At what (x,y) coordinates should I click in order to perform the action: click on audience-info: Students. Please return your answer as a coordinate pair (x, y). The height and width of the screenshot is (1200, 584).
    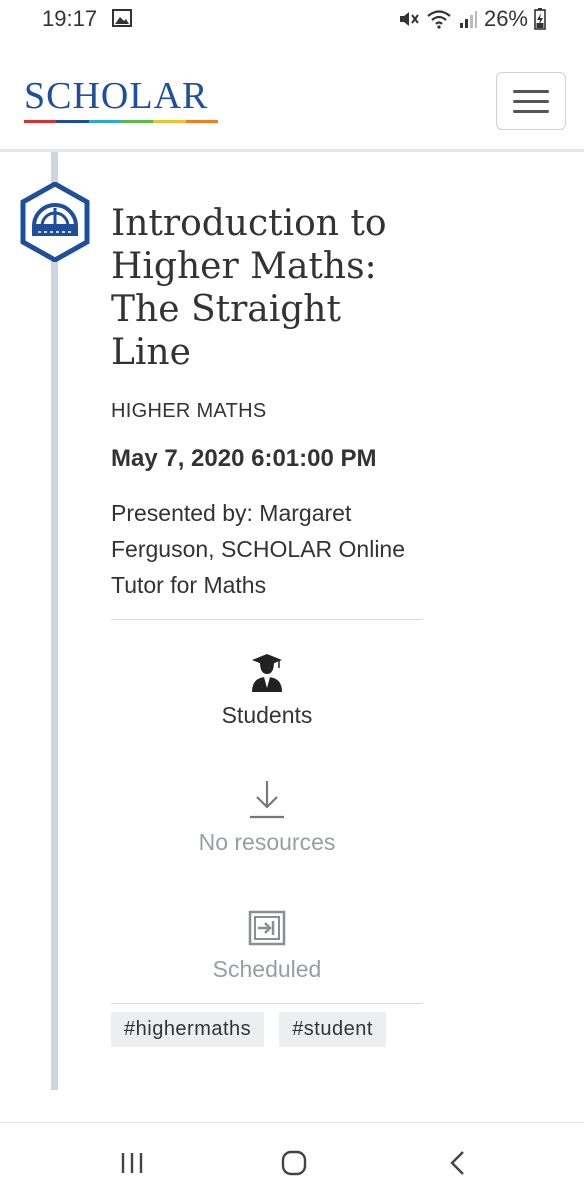
    Looking at the image, I should click on (267, 690).